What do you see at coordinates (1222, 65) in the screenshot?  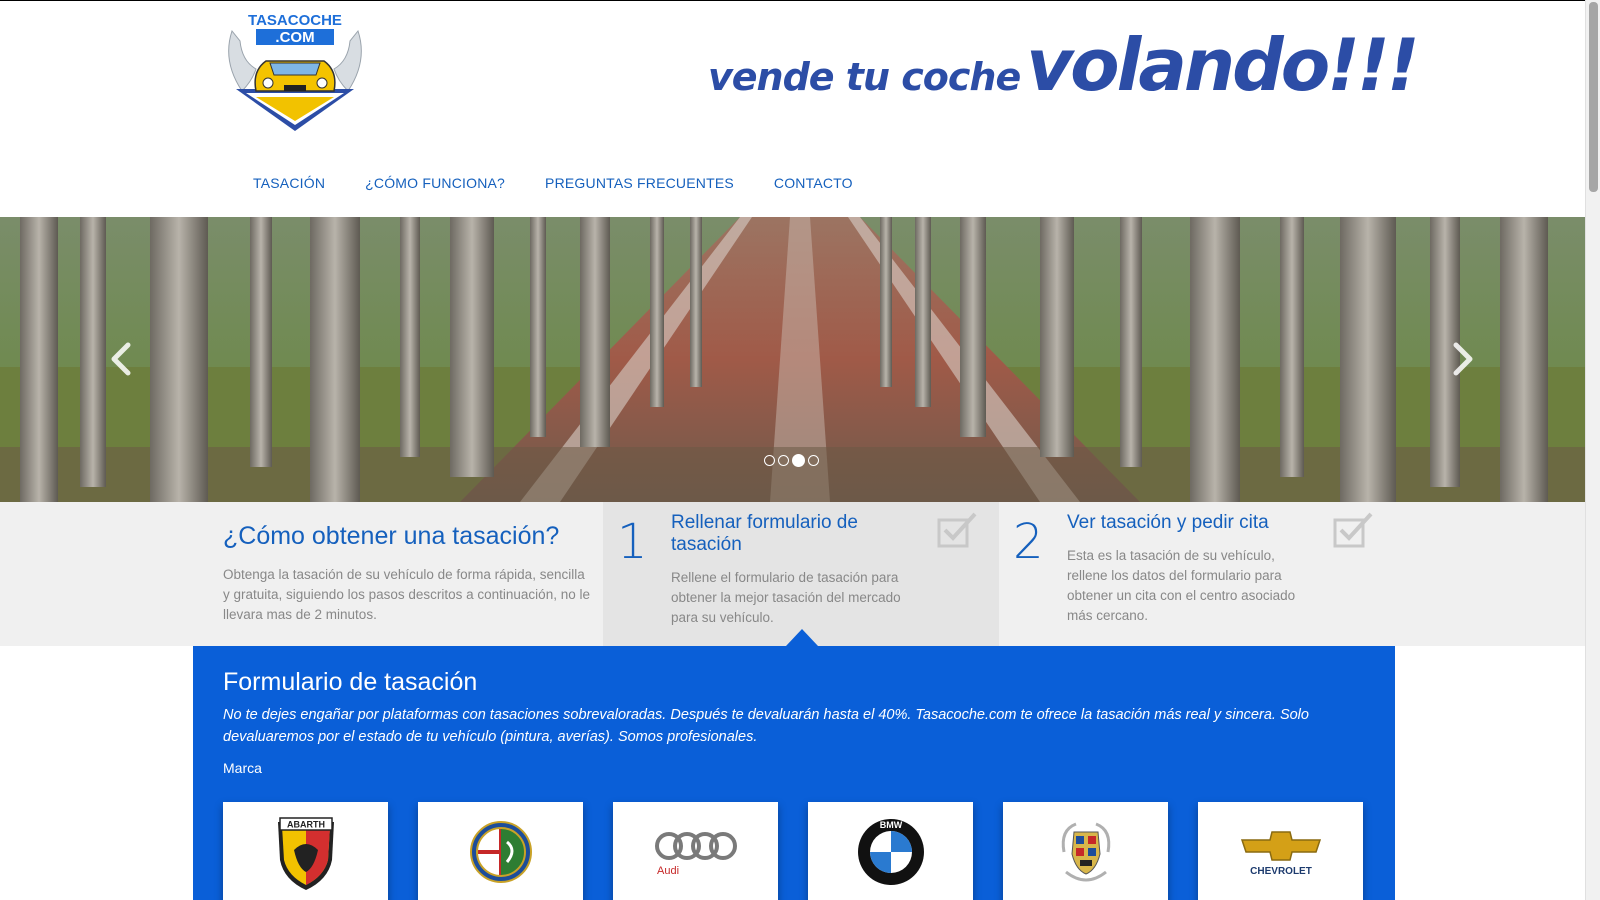 I see `slogan-big: volando!!!` at bounding box center [1222, 65].